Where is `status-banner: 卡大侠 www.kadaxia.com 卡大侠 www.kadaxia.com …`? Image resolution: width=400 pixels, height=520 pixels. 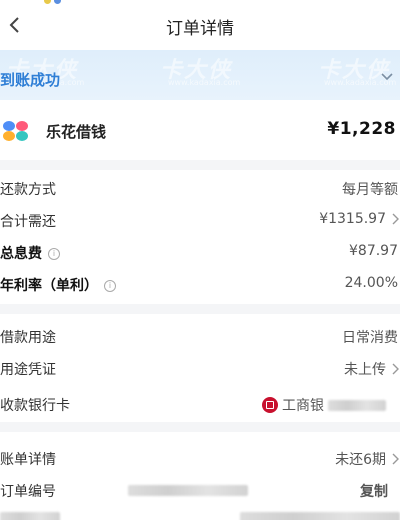 status-banner: 卡大侠 www.kadaxia.com 卡大侠 www.kadaxia.com … is located at coordinates (200, 75).